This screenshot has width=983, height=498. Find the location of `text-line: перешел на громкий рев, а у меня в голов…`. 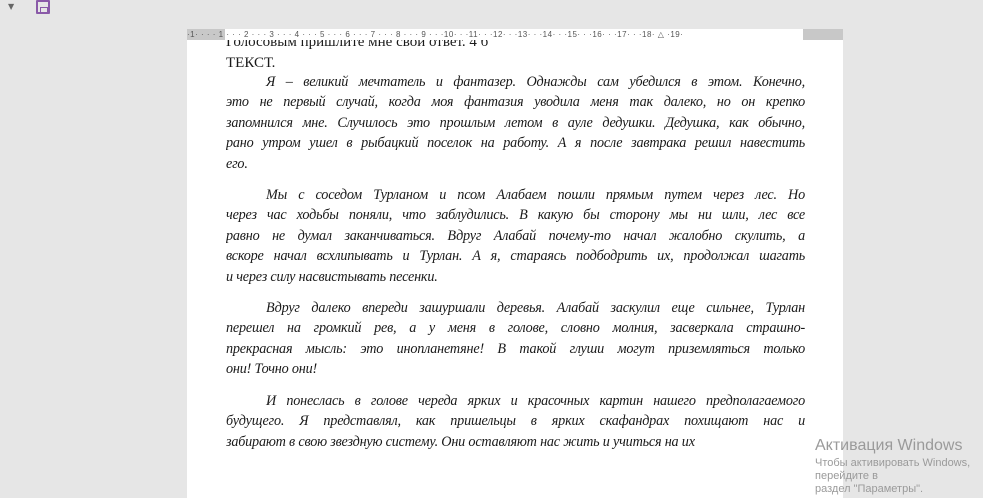

text-line: перешел на громкий рев, а у меня в голов… is located at coordinates (515, 328).